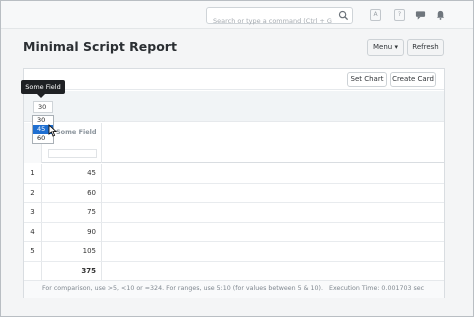 This screenshot has height=317, width=474. What do you see at coordinates (72, 193) in the screenshot?
I see `row-value: 60` at bounding box center [72, 193].